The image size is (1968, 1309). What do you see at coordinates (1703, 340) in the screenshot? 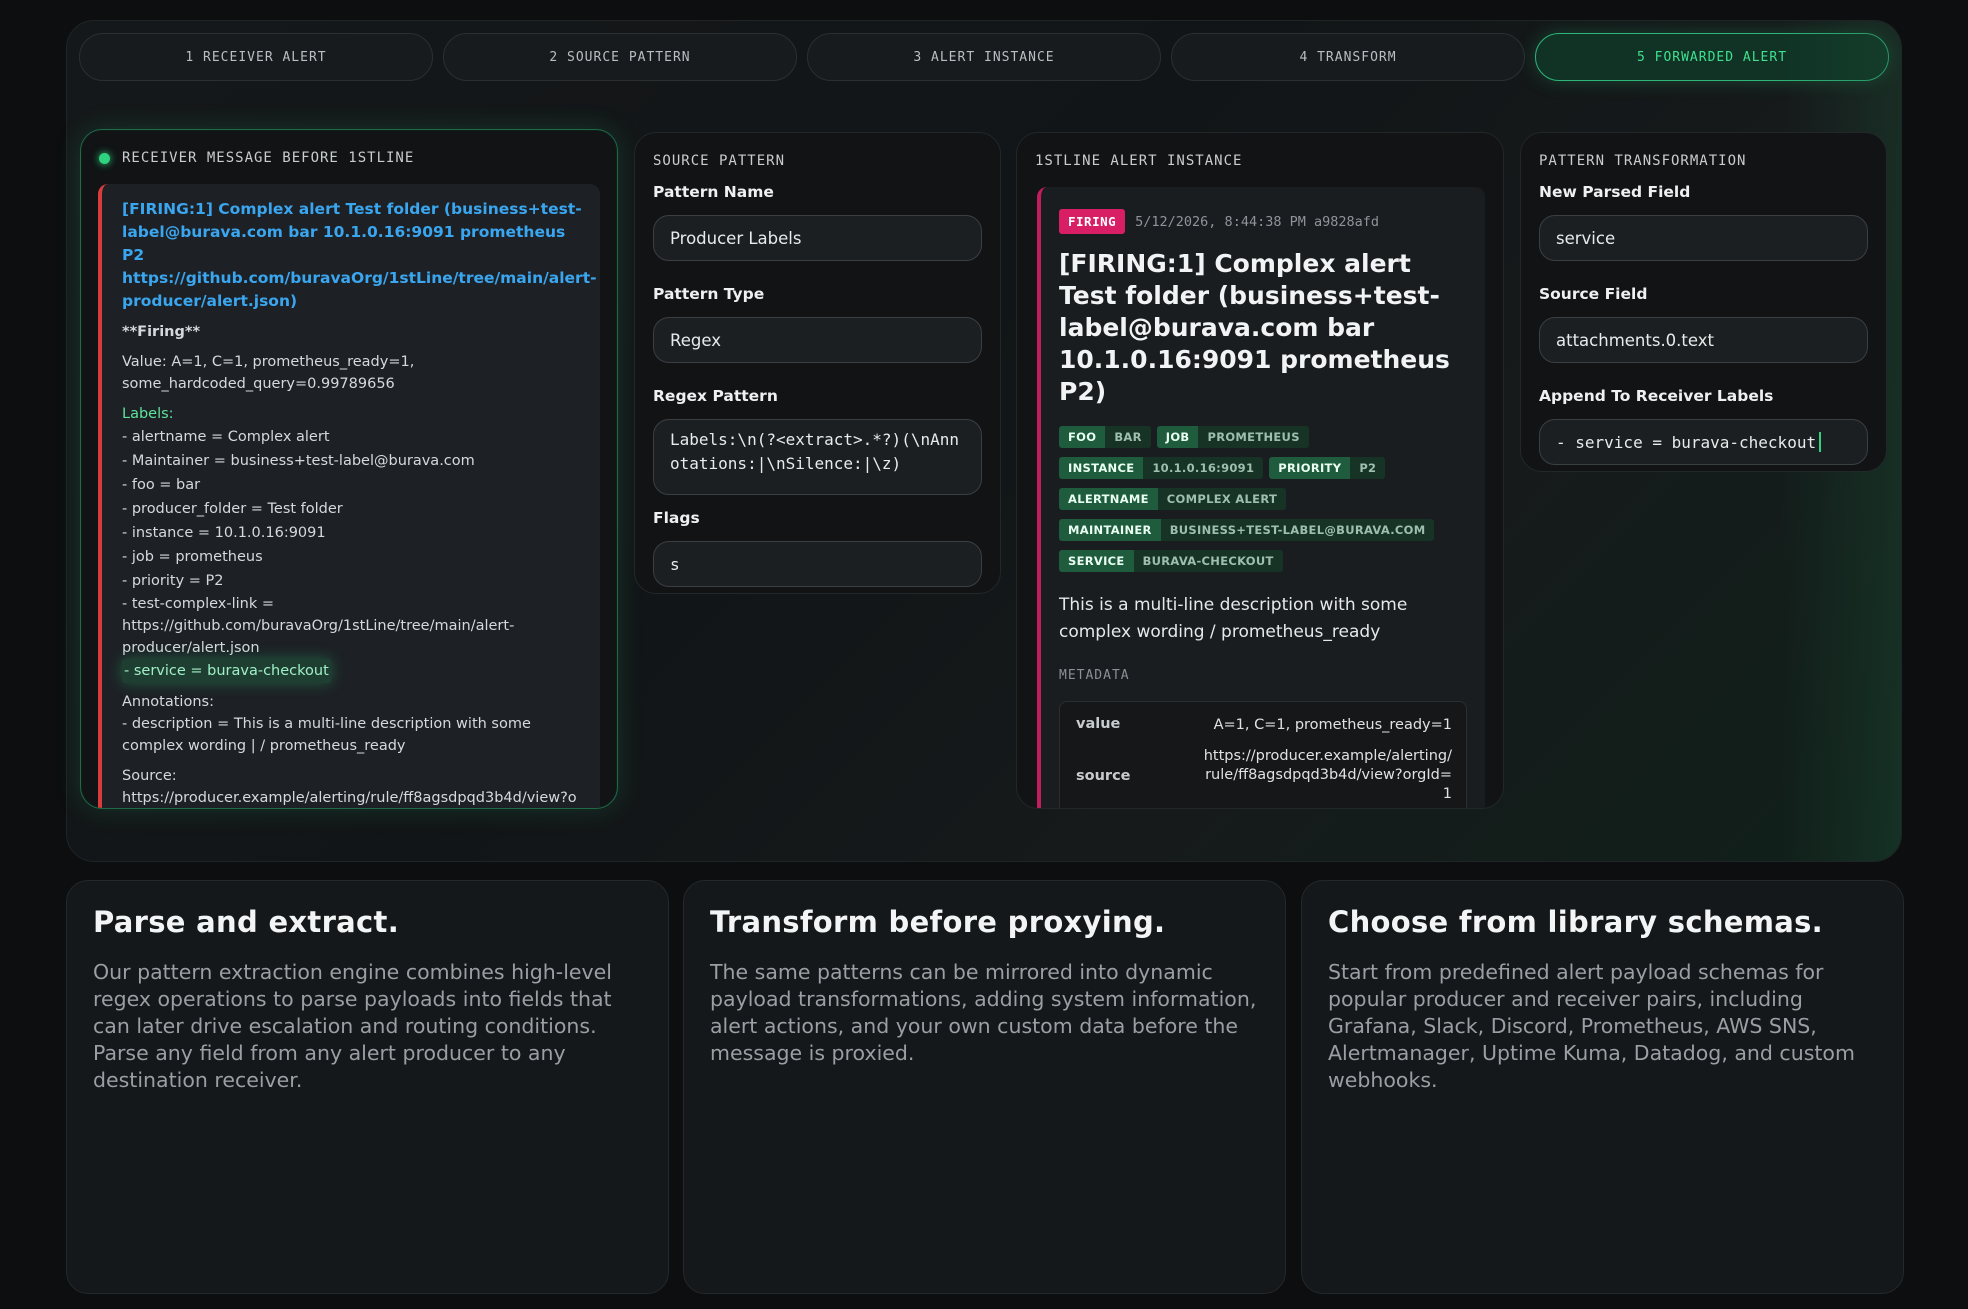
I see `source-field-input: attachments.0.text` at bounding box center [1703, 340].